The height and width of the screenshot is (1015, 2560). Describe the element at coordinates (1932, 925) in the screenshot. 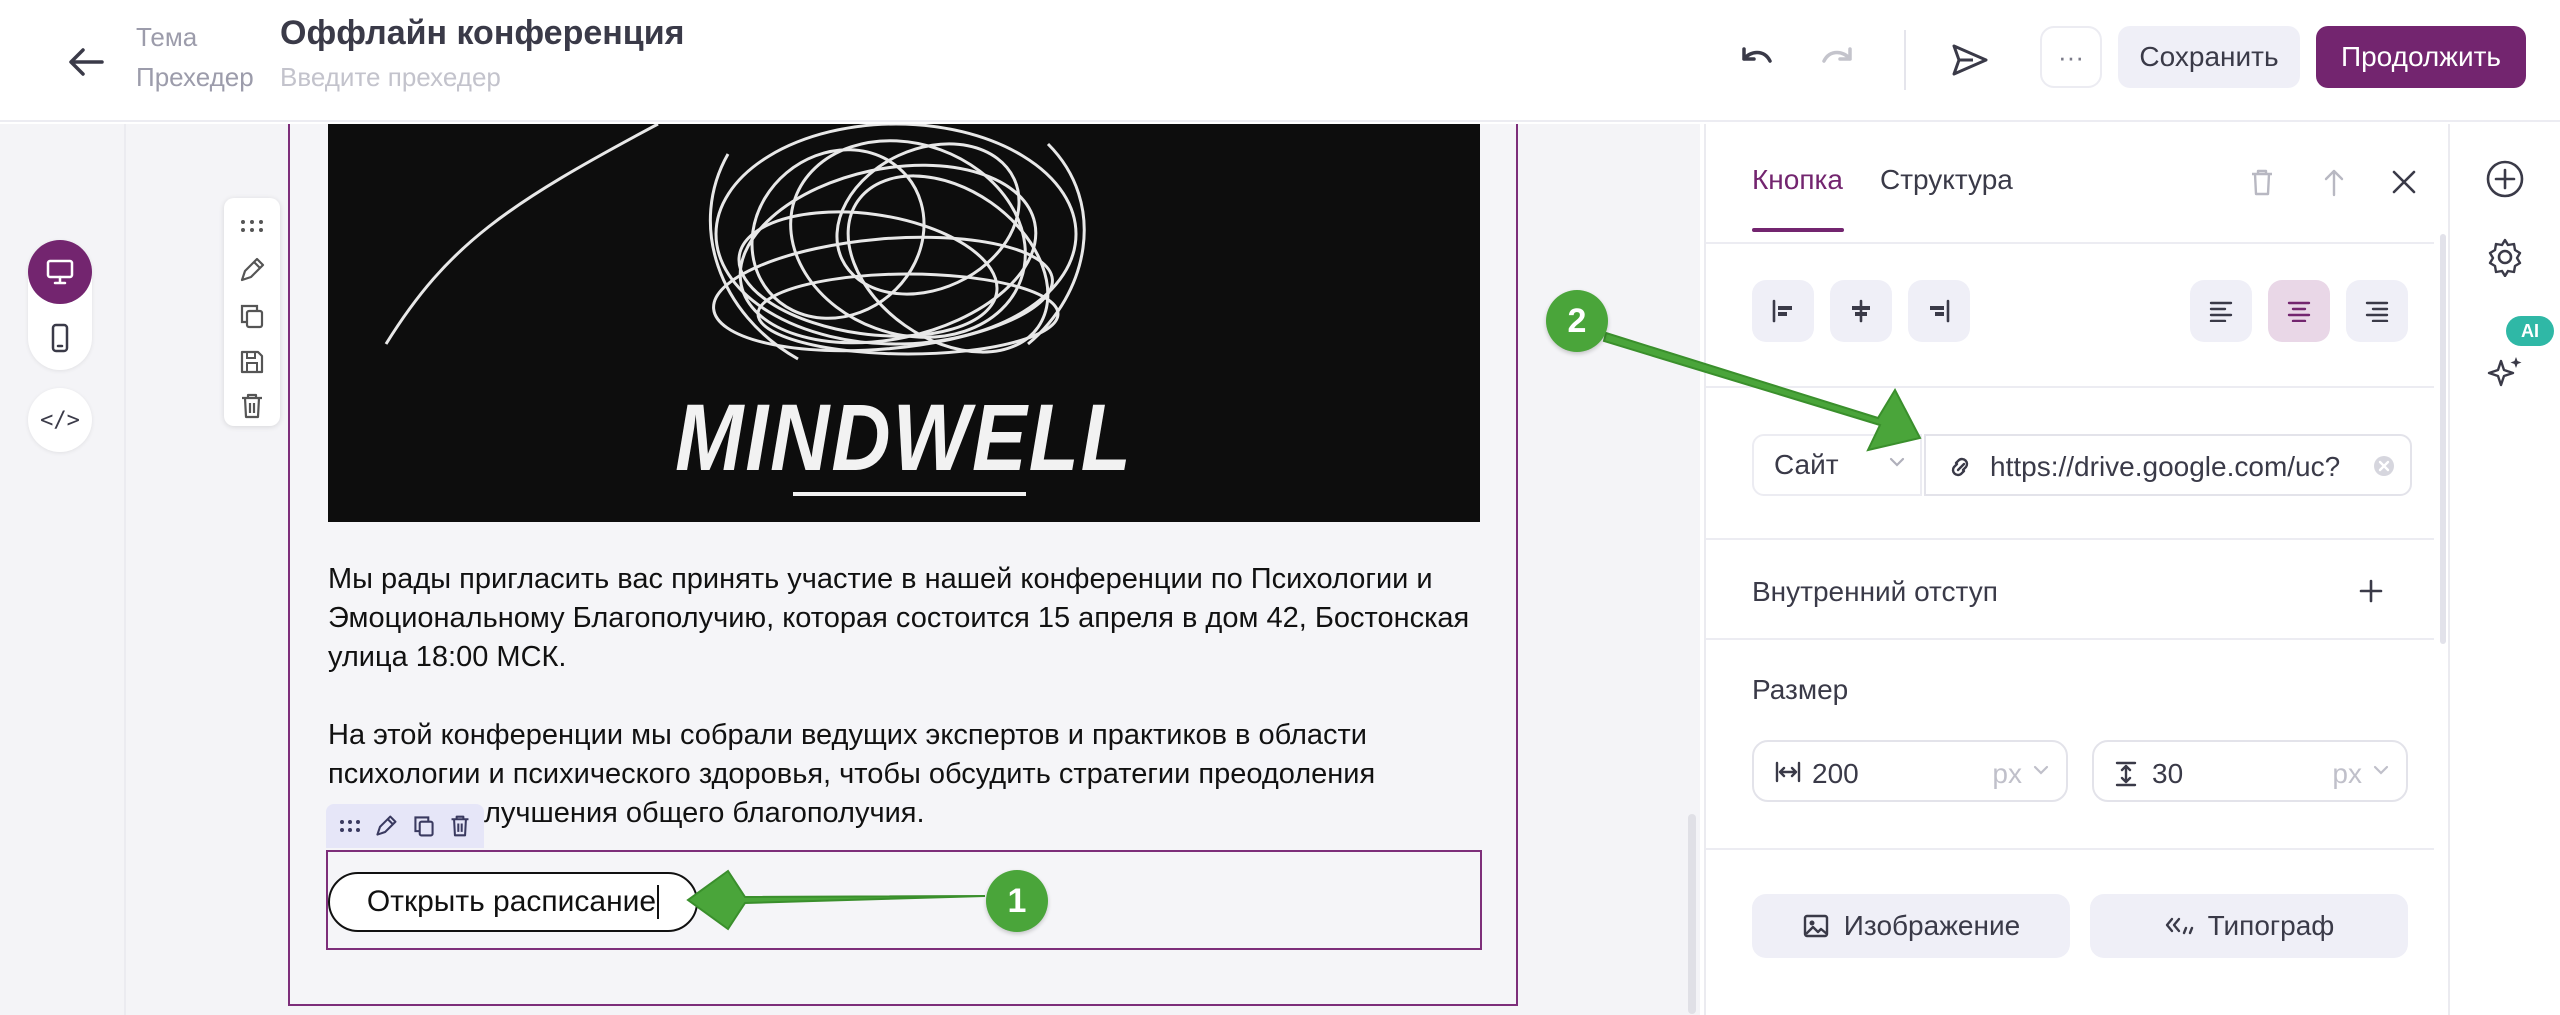

I see `image-button-label: Изображение` at that location.